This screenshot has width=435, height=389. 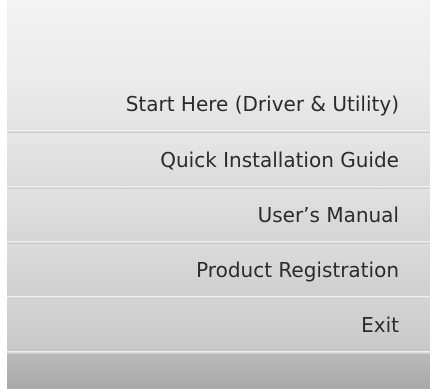 I want to click on menu-item-exit: Exit, so click(x=218, y=325).